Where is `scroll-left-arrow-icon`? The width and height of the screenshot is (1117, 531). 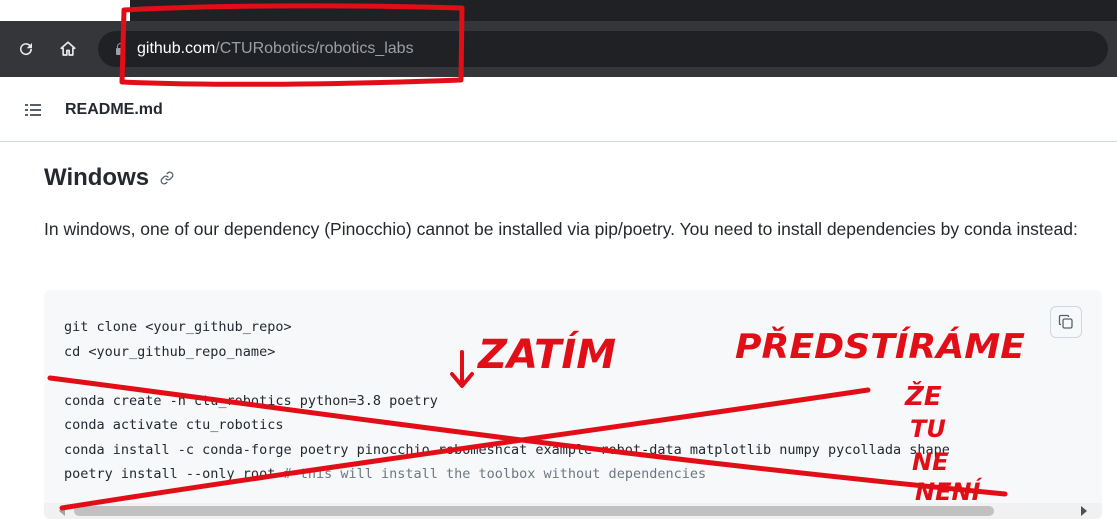
scroll-left-arrow-icon is located at coordinates (62, 511).